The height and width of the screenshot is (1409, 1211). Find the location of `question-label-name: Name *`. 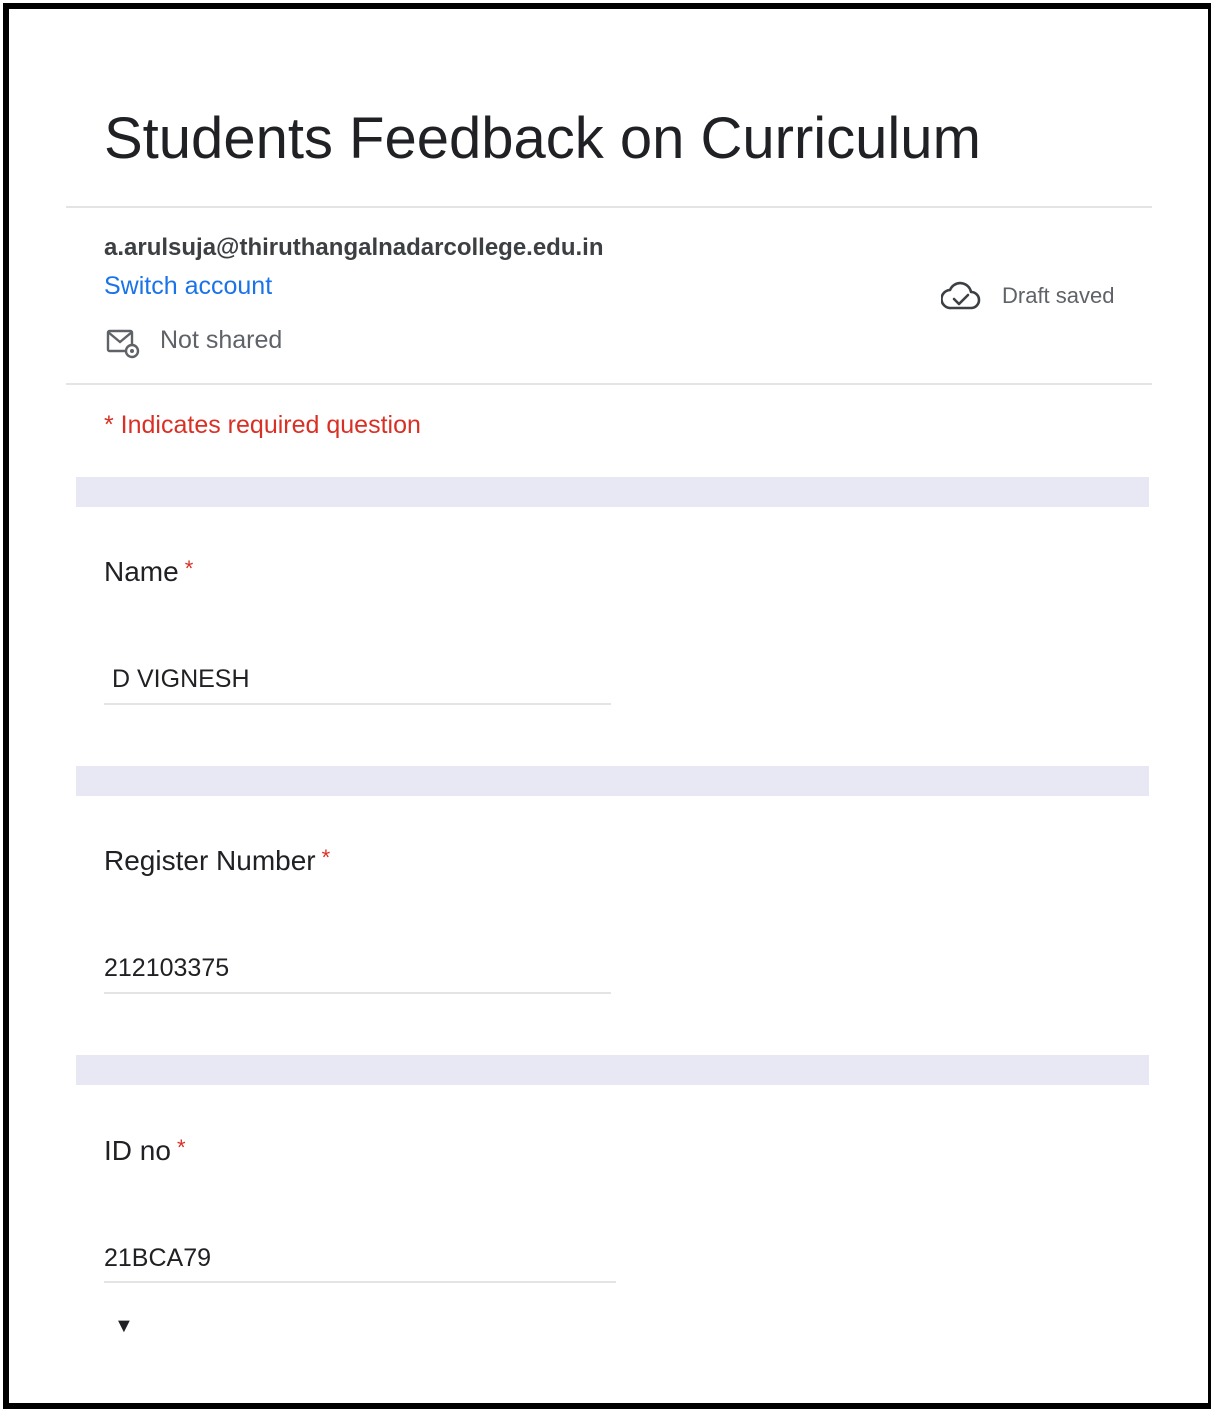

question-label-name: Name * is located at coordinates (148, 572).